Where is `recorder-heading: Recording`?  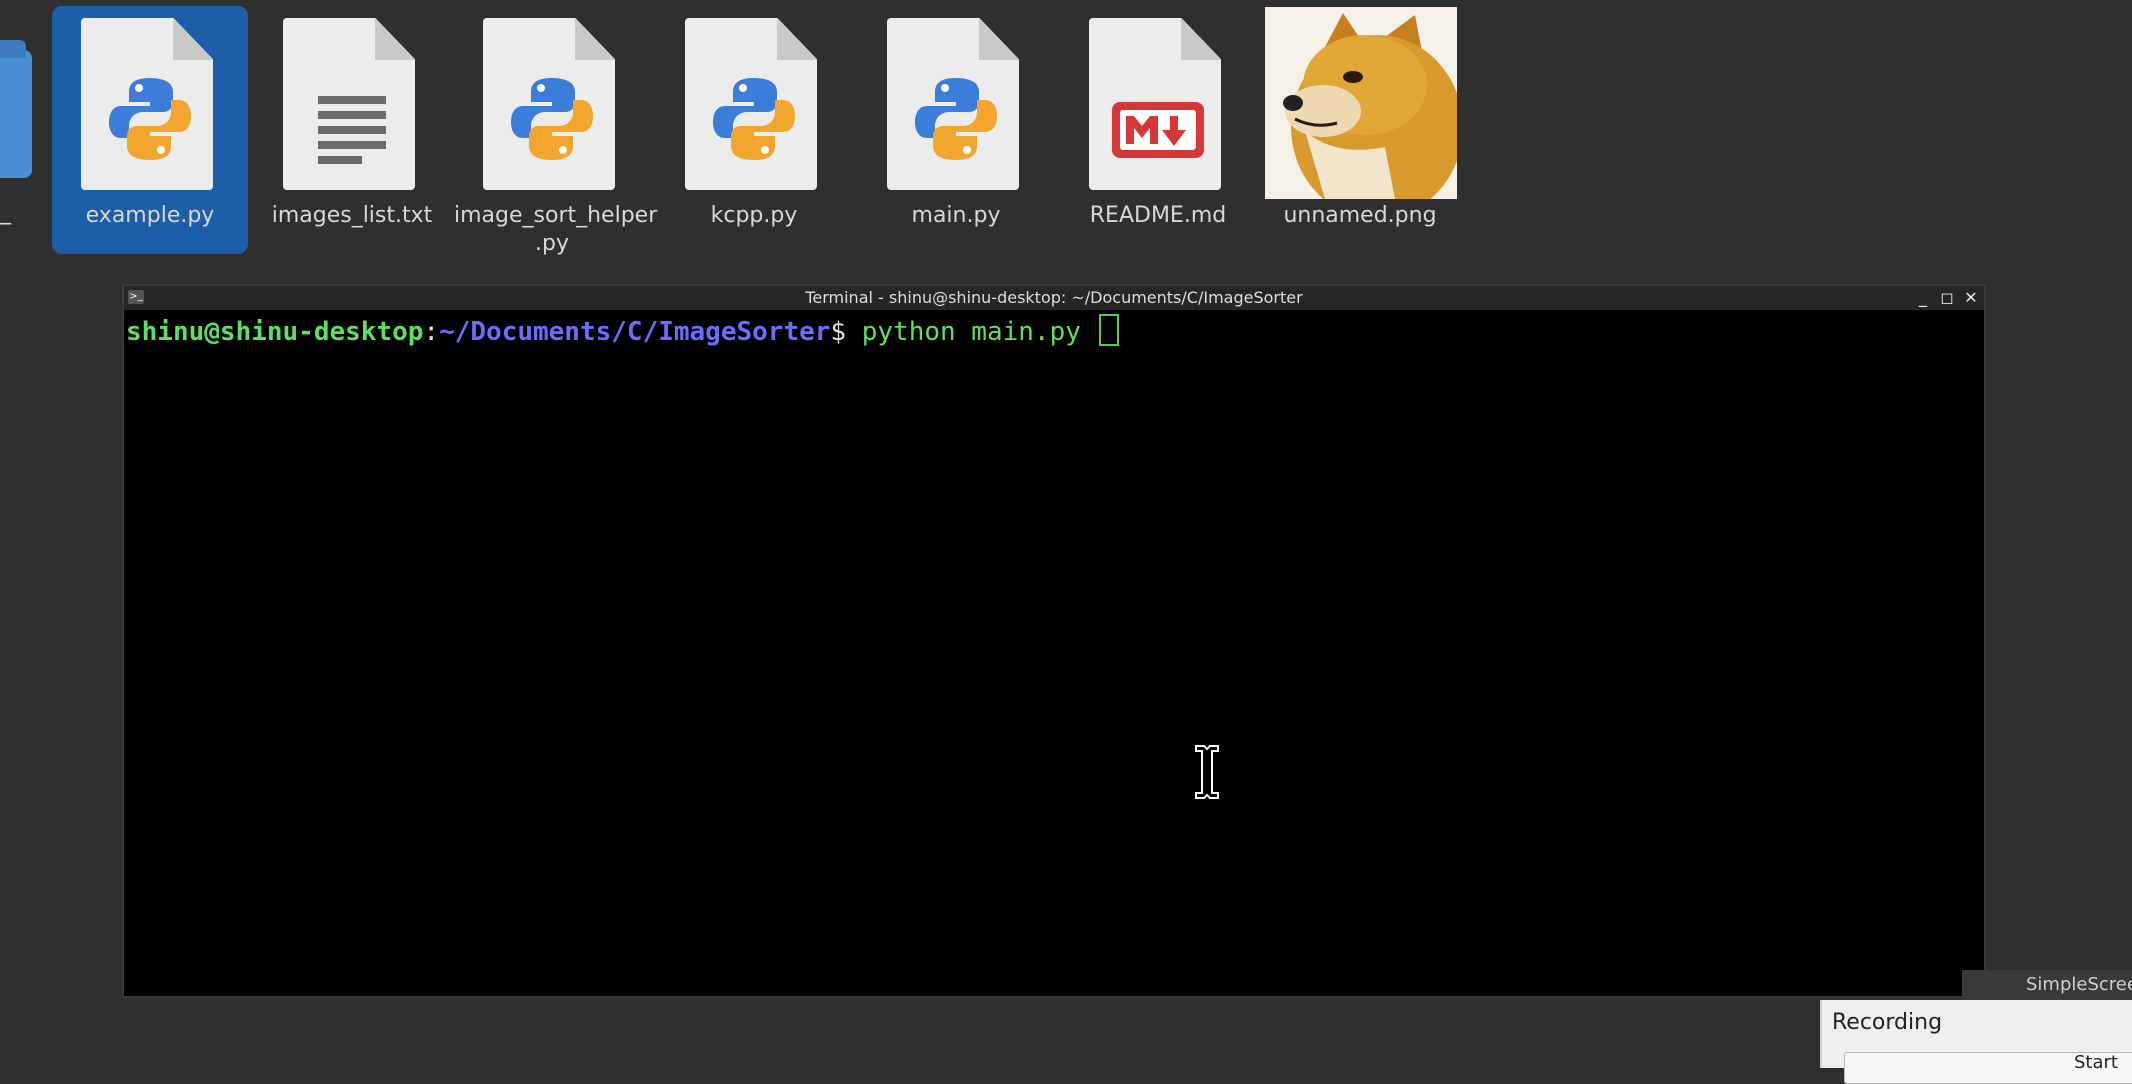 recorder-heading: Recording is located at coordinates (1887, 1022).